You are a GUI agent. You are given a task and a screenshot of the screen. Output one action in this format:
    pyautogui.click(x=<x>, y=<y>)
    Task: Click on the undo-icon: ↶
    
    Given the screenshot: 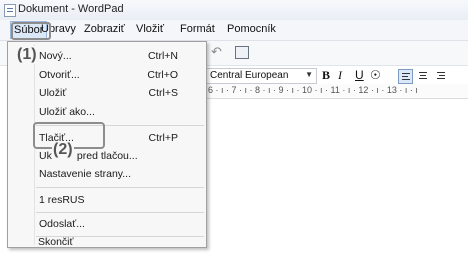 What is the action you would take?
    pyautogui.click(x=216, y=52)
    